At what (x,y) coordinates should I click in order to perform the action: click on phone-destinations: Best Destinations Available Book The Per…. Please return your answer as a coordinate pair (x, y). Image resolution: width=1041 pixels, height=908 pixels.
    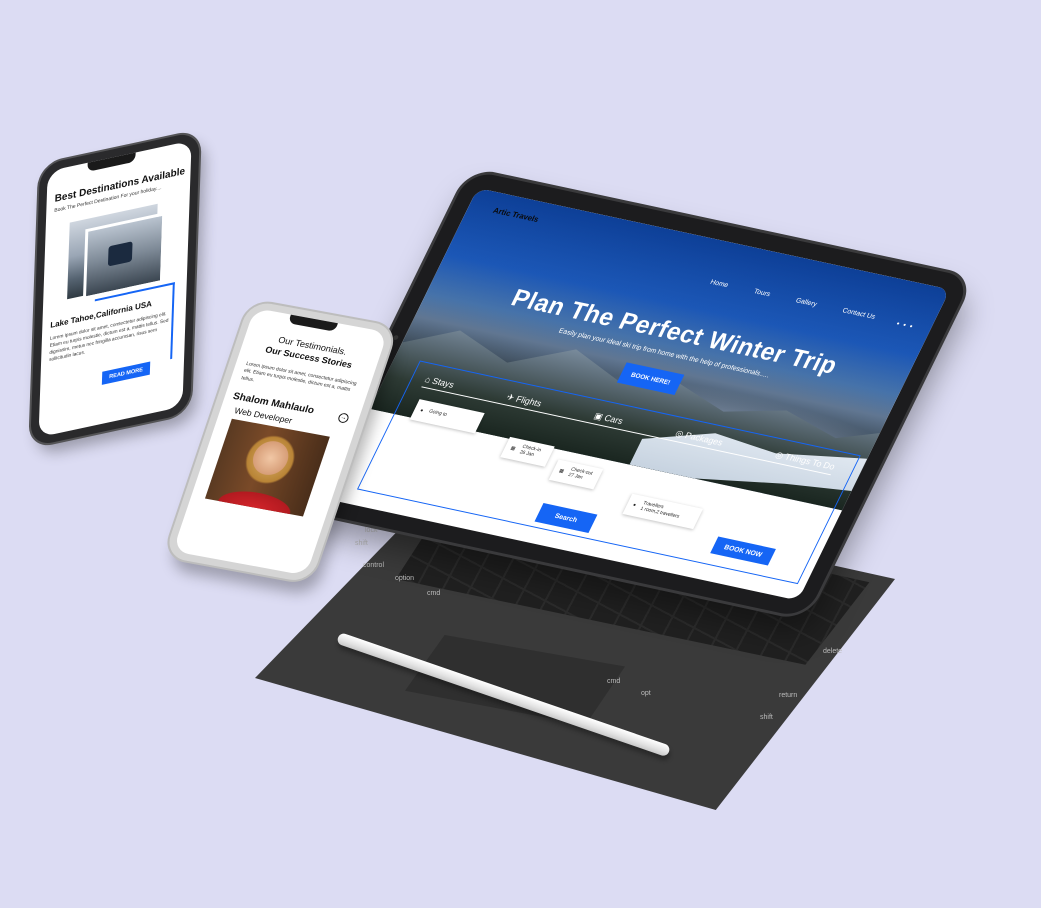
    Looking at the image, I should click on (115, 289).